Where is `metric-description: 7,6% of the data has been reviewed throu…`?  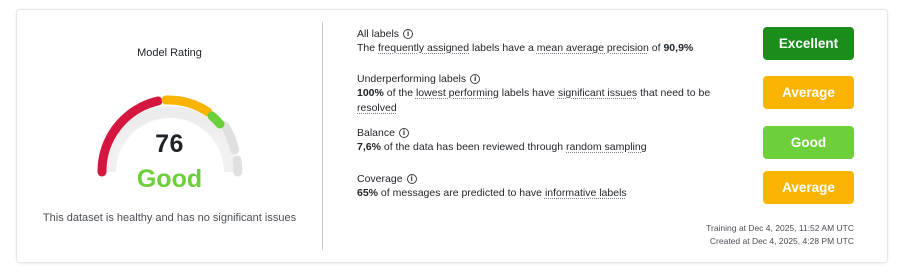 metric-description: 7,6% of the data has been reviewed throu… is located at coordinates (542, 147).